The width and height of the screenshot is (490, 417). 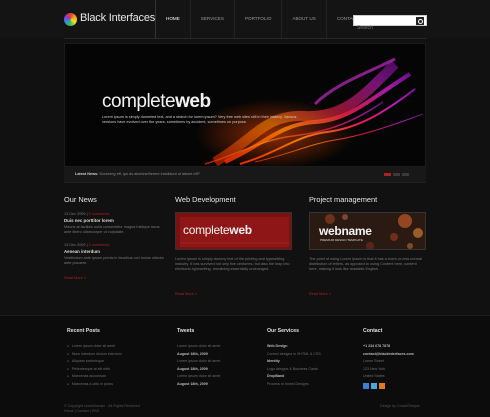 I want to click on news-title: Duis nec porttitor lorem, so click(x=114, y=220).